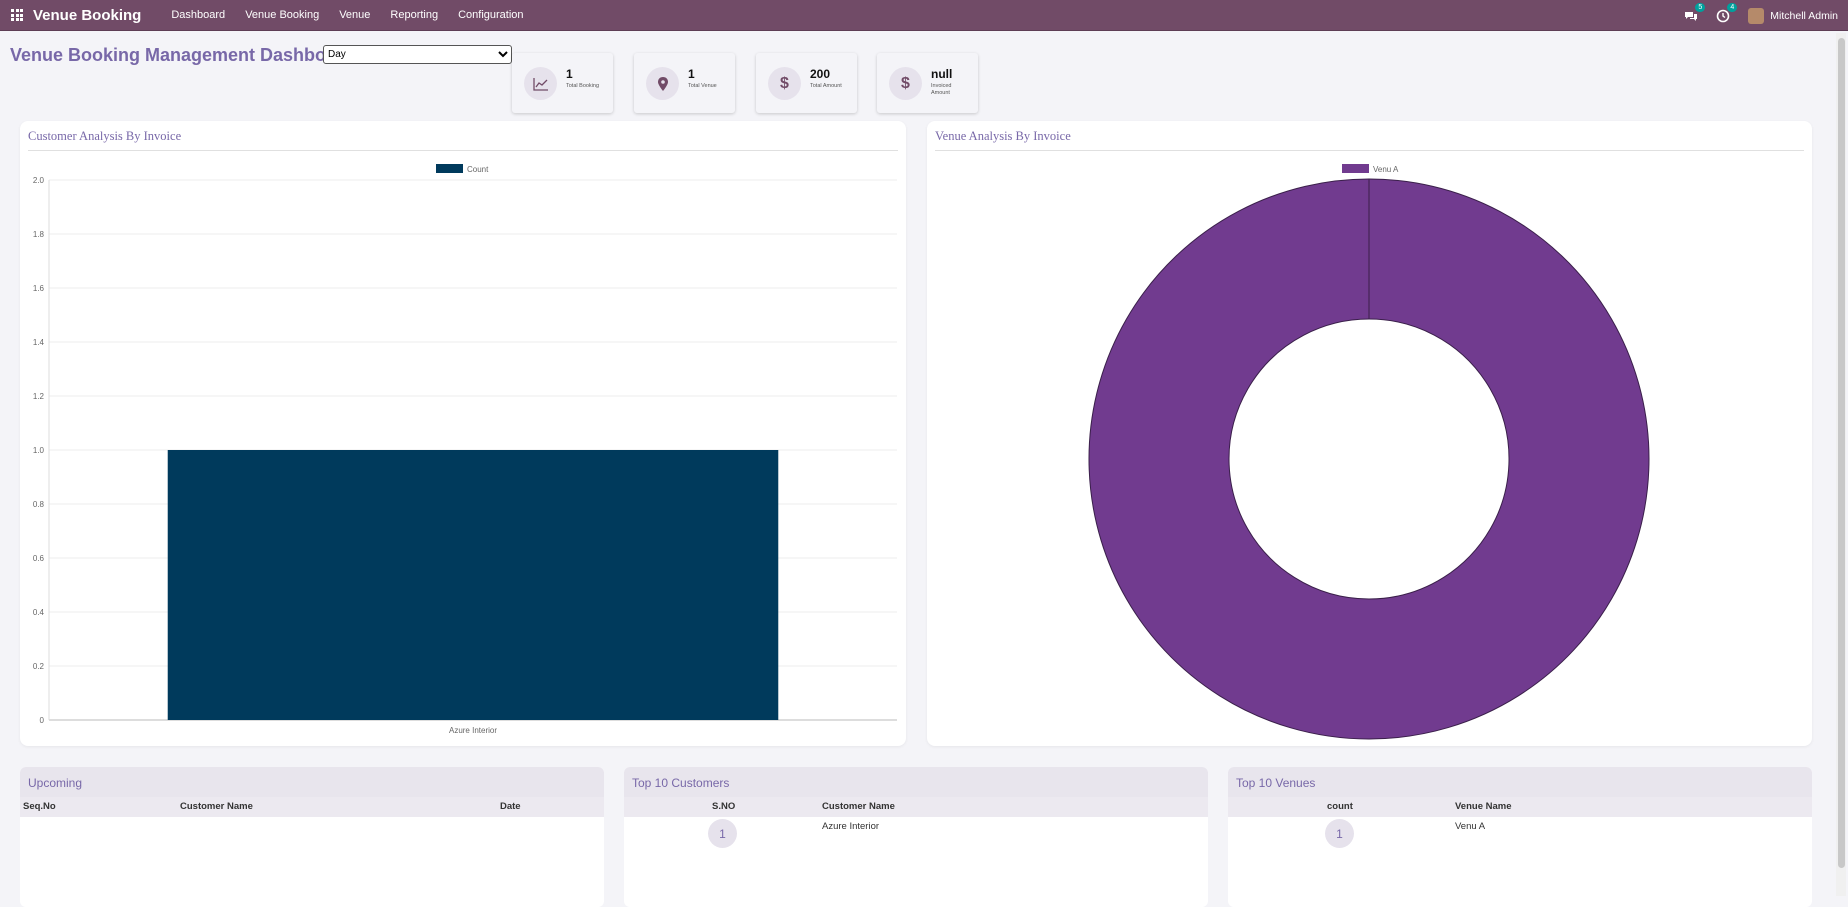 This screenshot has height=907, width=1848. I want to click on row-number-badge: 1, so click(722, 833).